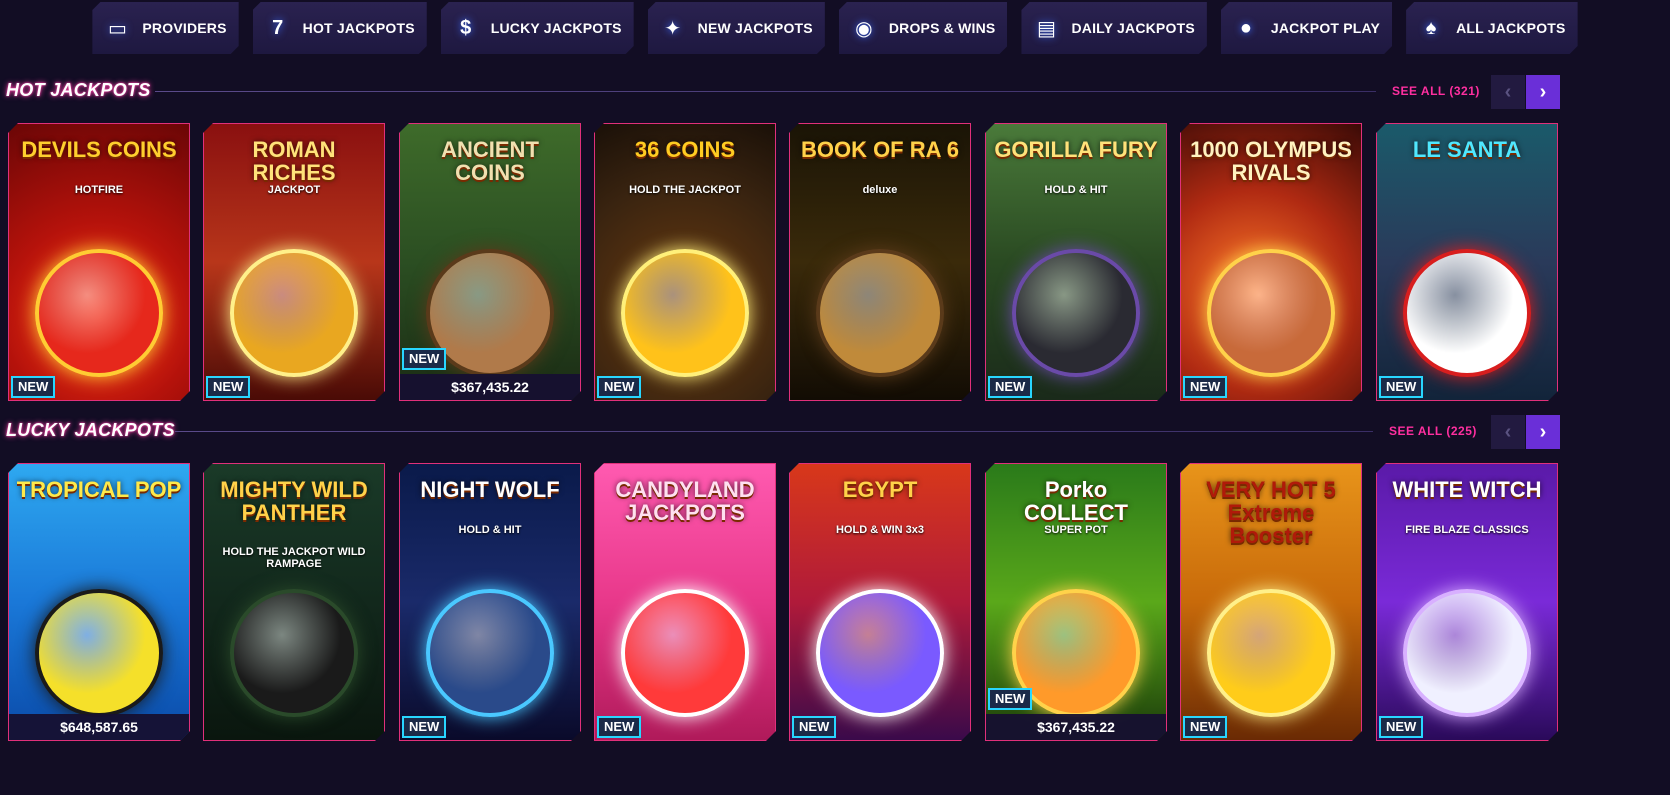 This screenshot has width=1670, height=795. I want to click on game-subtitle: HOLD THE JACKPOT, so click(685, 190).